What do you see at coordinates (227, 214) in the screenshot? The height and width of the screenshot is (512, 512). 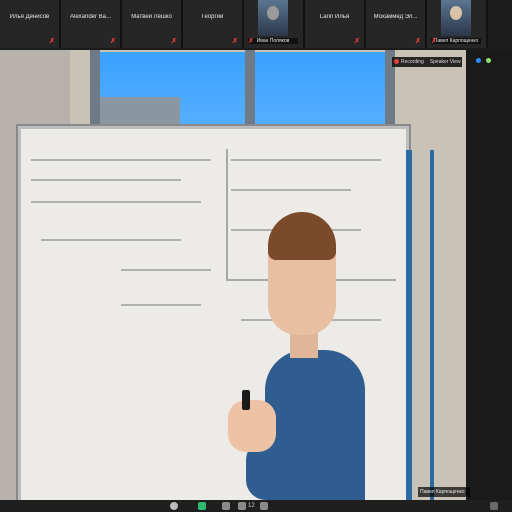 I see `drawn-line` at bounding box center [227, 214].